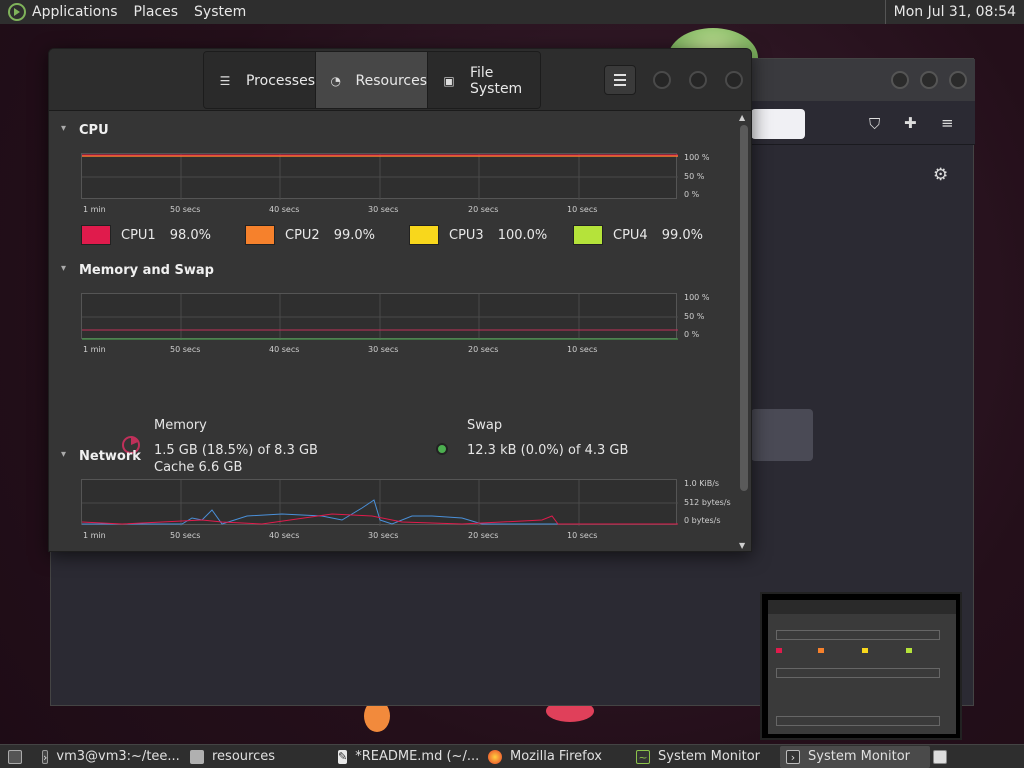 Image resolution: width=1024 pixels, height=768 pixels. I want to click on firefox-url-bar, so click(778, 124).